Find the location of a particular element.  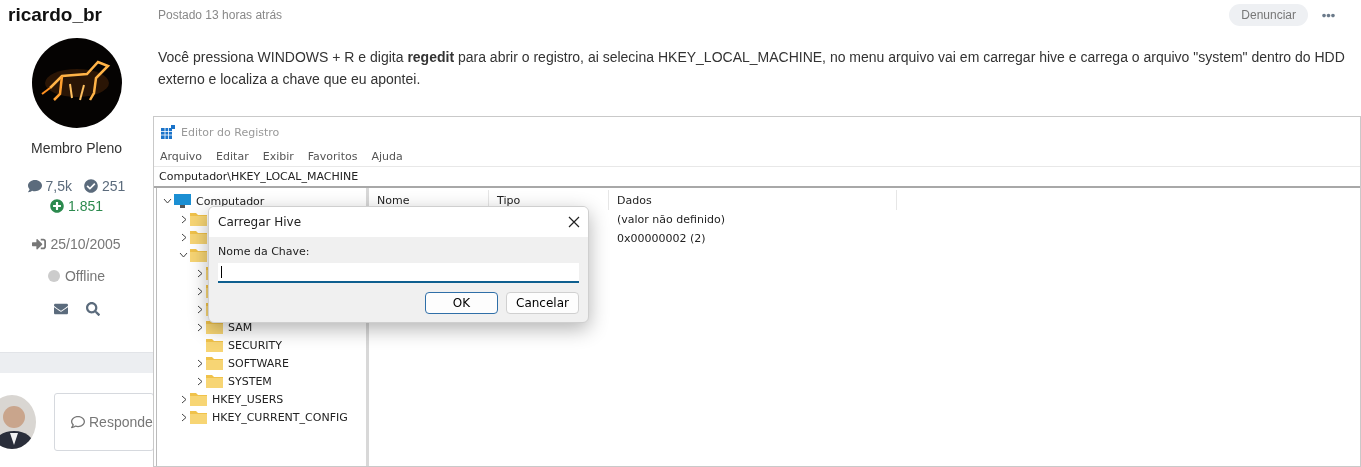

table-cell-text: (valor não definido) is located at coordinates (671, 219).